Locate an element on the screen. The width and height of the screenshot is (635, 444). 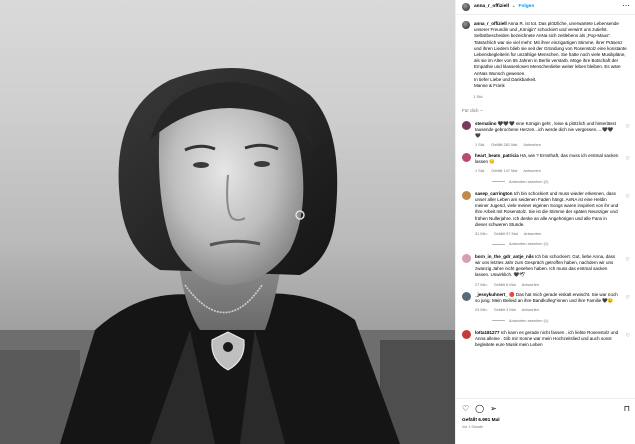
view-replies-label: Antworten ansehen (2) is located at coordinates (529, 181).